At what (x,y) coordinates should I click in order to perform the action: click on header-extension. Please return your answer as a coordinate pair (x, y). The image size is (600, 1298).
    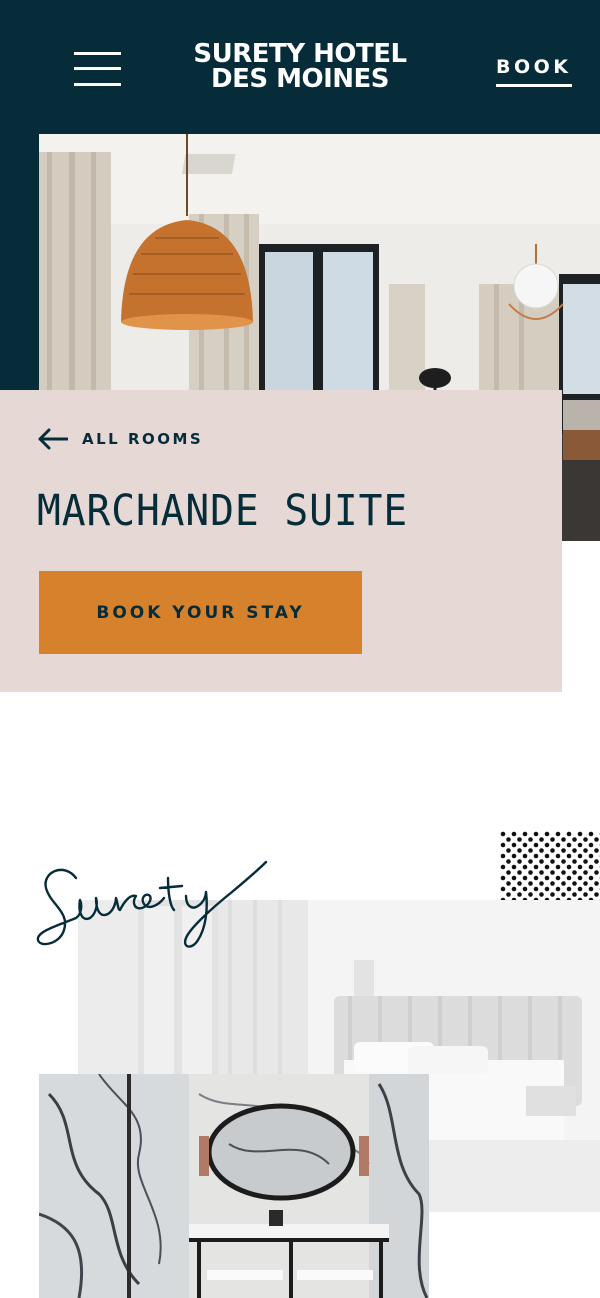
    Looking at the image, I should click on (19, 262).